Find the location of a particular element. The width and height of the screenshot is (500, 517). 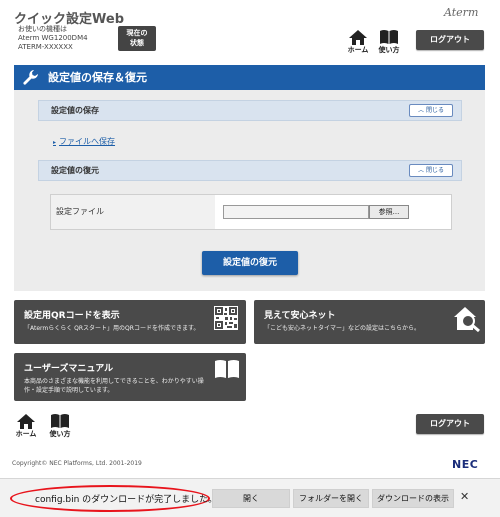

device-sub: ATERM-XXXXXX is located at coordinates (45, 47).